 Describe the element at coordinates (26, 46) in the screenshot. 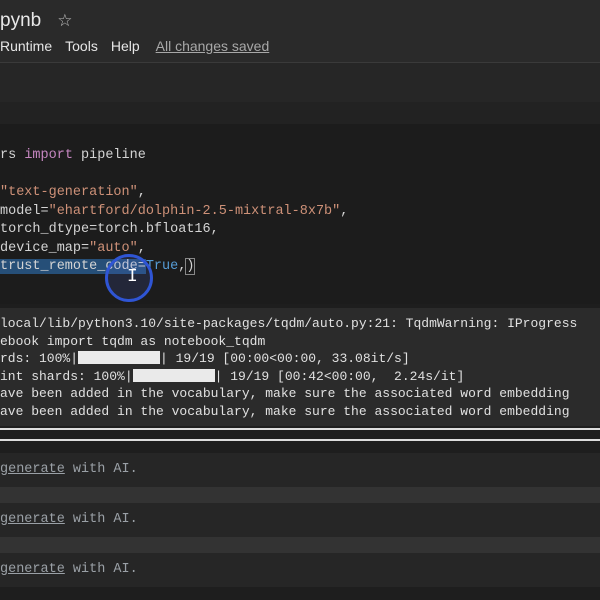

I see `menu-runtime: Runtime` at that location.